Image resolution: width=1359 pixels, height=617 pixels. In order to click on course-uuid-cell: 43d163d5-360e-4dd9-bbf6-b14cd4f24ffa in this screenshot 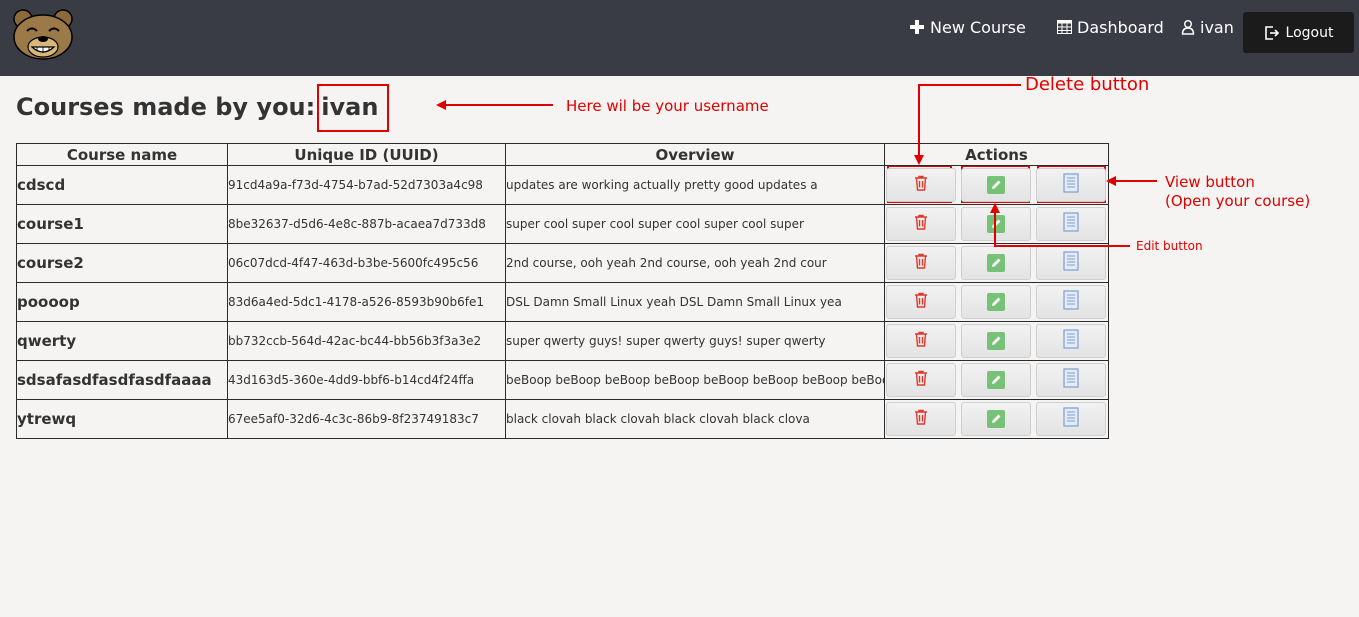, I will do `click(366, 380)`.